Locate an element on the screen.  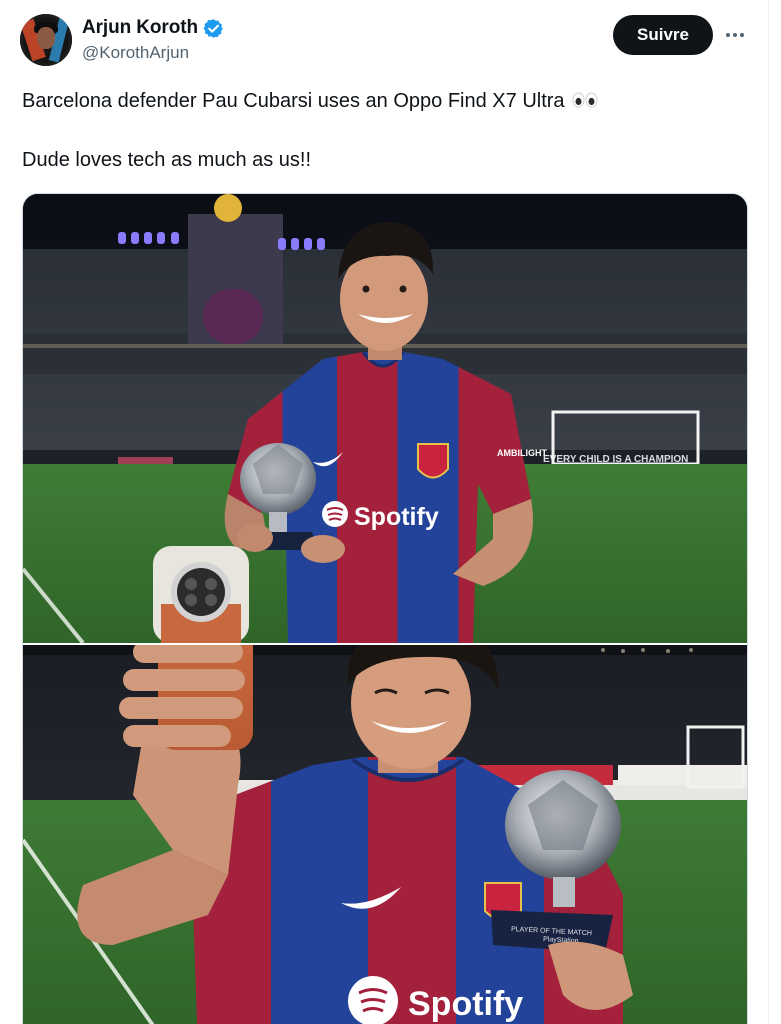
jersey-sponsor-text: Spotify is located at coordinates (396, 517).